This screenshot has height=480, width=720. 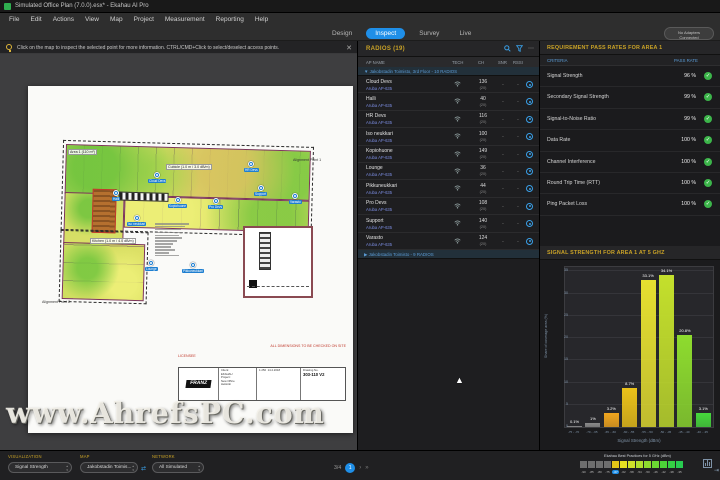 What do you see at coordinates (465, 33) in the screenshot?
I see `tab-live: Live` at bounding box center [465, 33].